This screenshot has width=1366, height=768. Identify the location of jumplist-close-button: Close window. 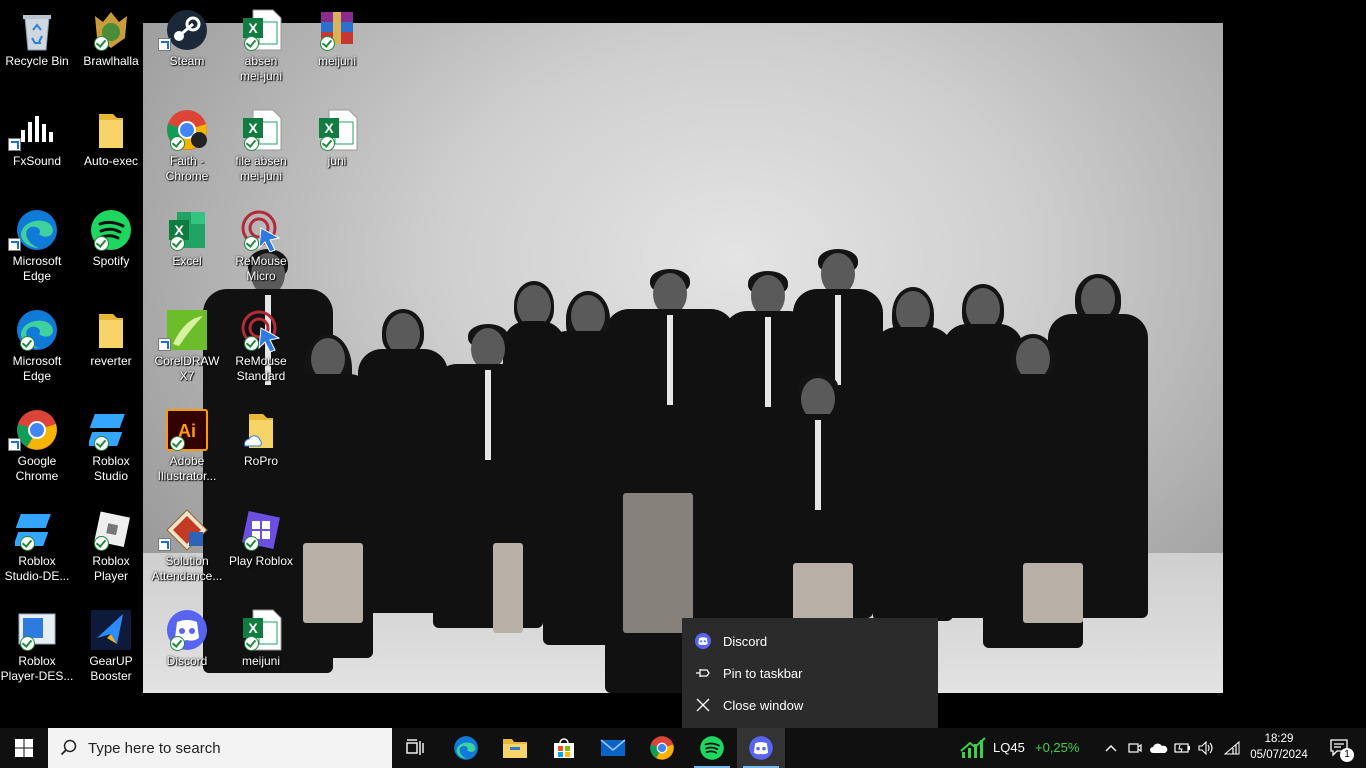
(810, 705).